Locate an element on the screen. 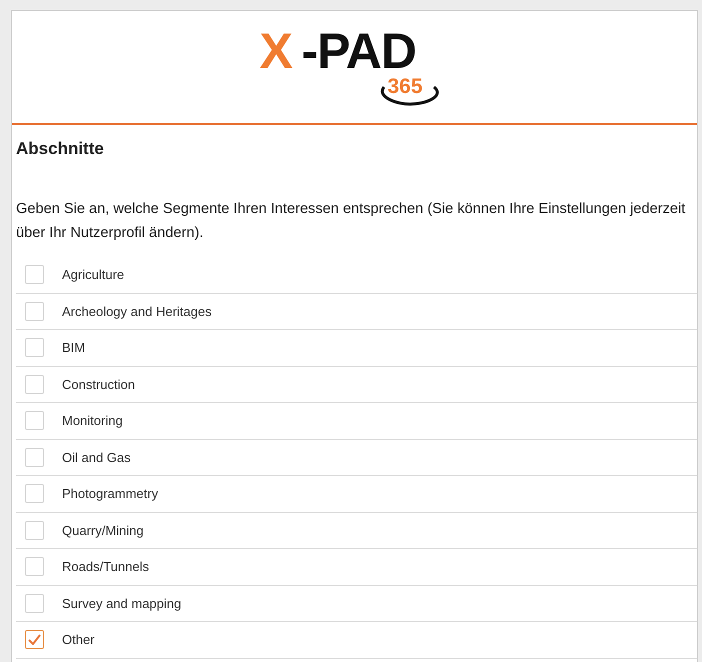 This screenshot has height=662, width=702. segment-label: Survey and mapping is located at coordinates (122, 603).